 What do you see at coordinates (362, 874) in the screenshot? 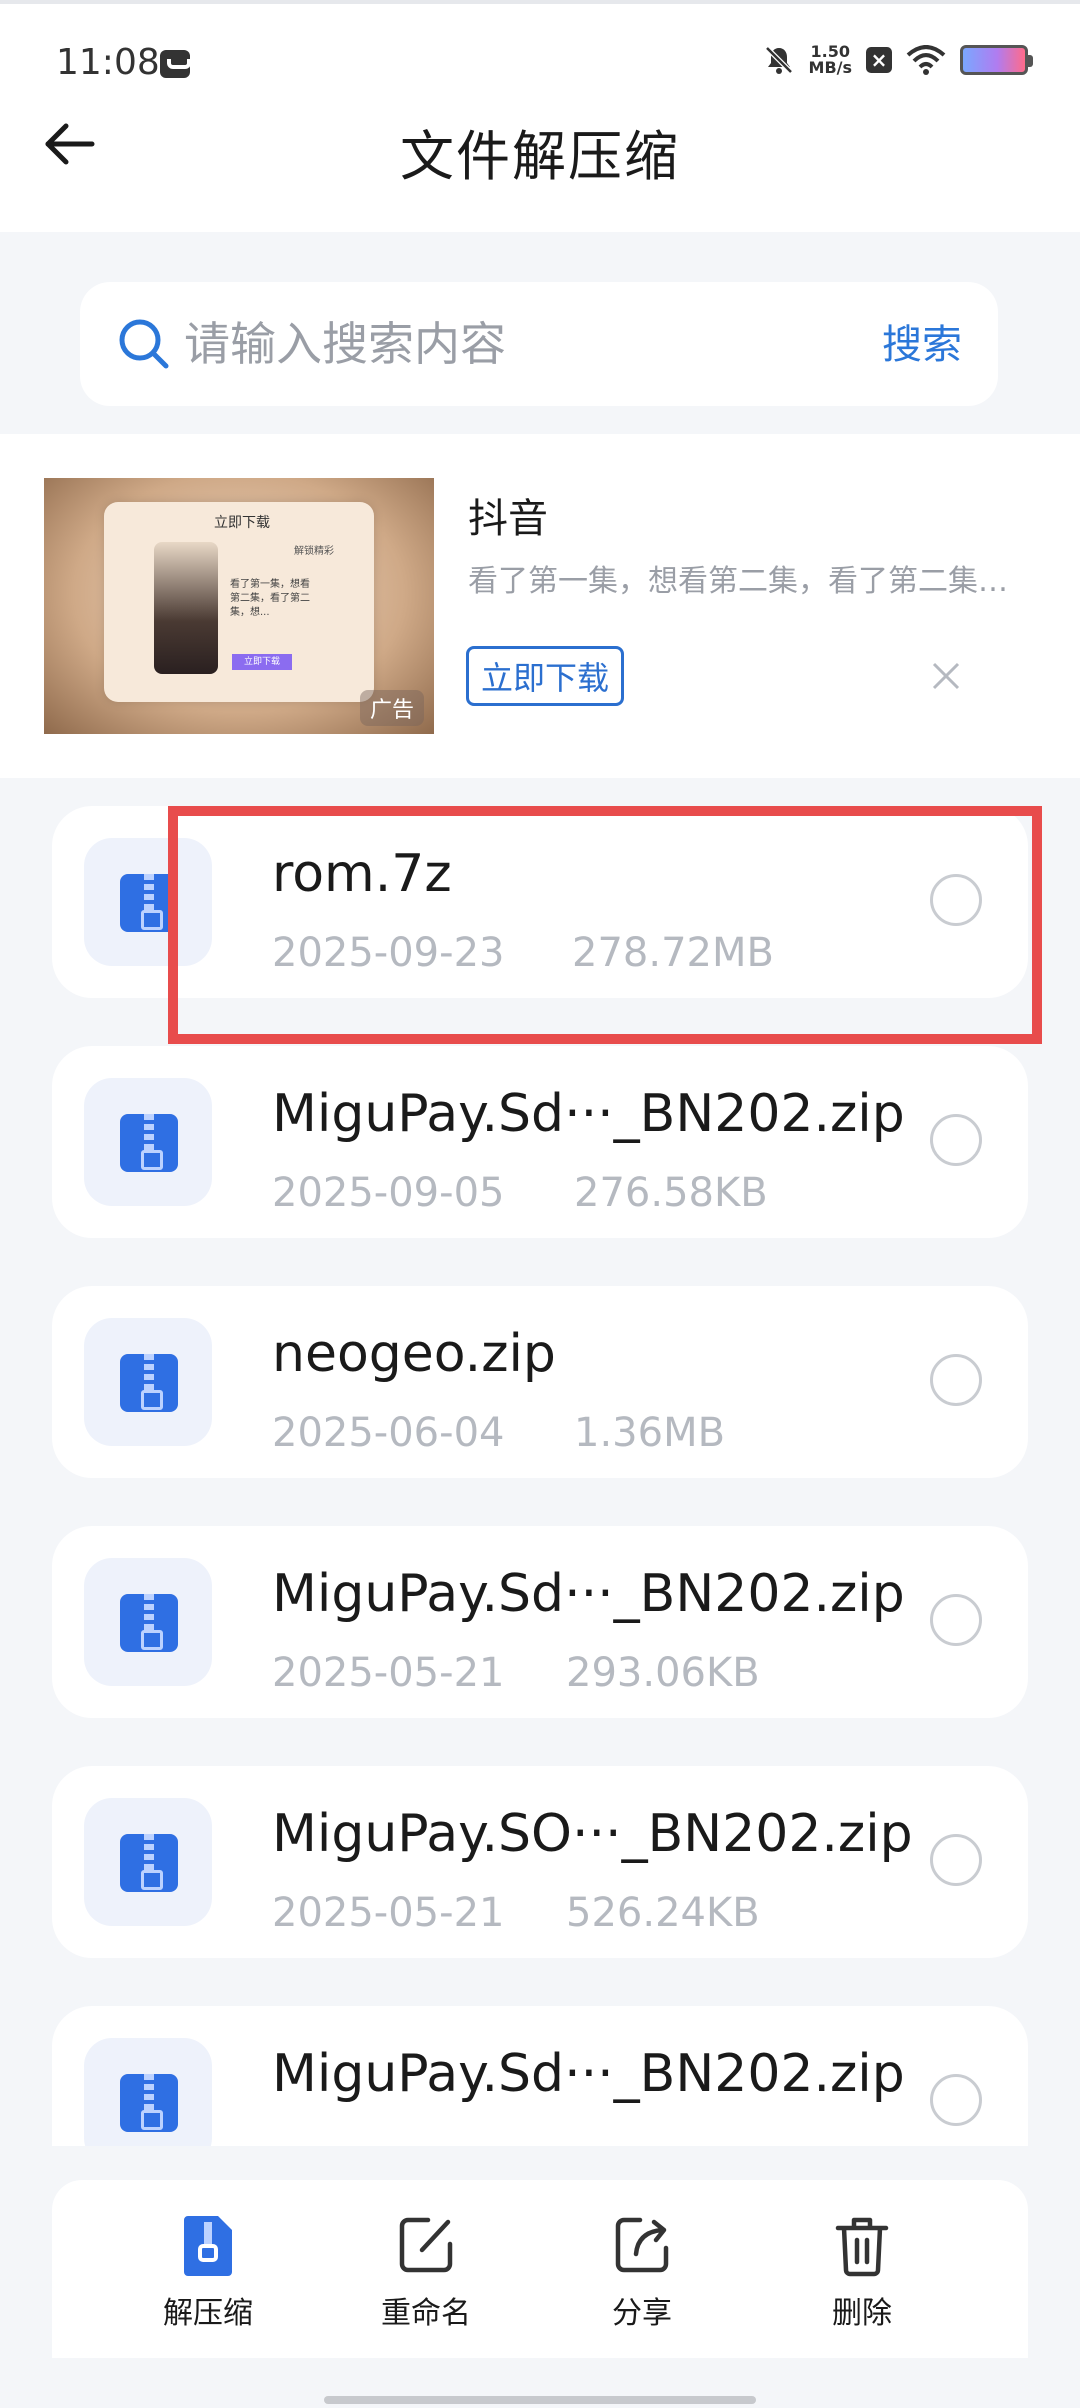
I see `file-name: rom.7z` at bounding box center [362, 874].